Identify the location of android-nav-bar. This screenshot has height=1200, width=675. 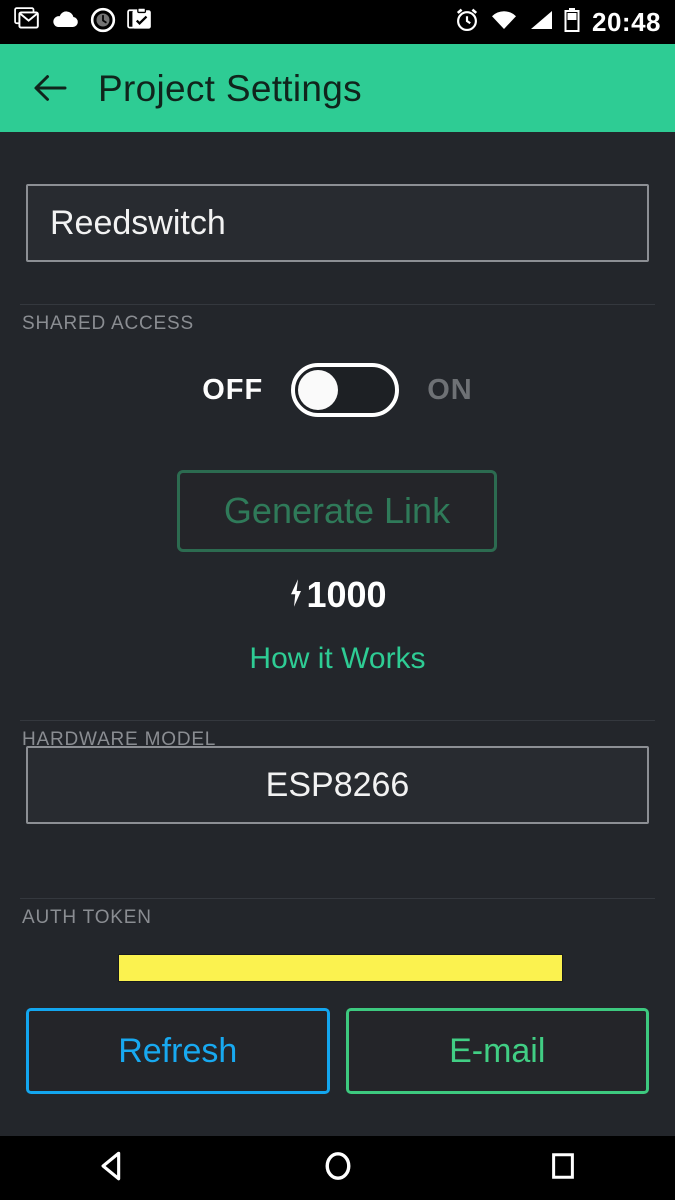
(337, 1168).